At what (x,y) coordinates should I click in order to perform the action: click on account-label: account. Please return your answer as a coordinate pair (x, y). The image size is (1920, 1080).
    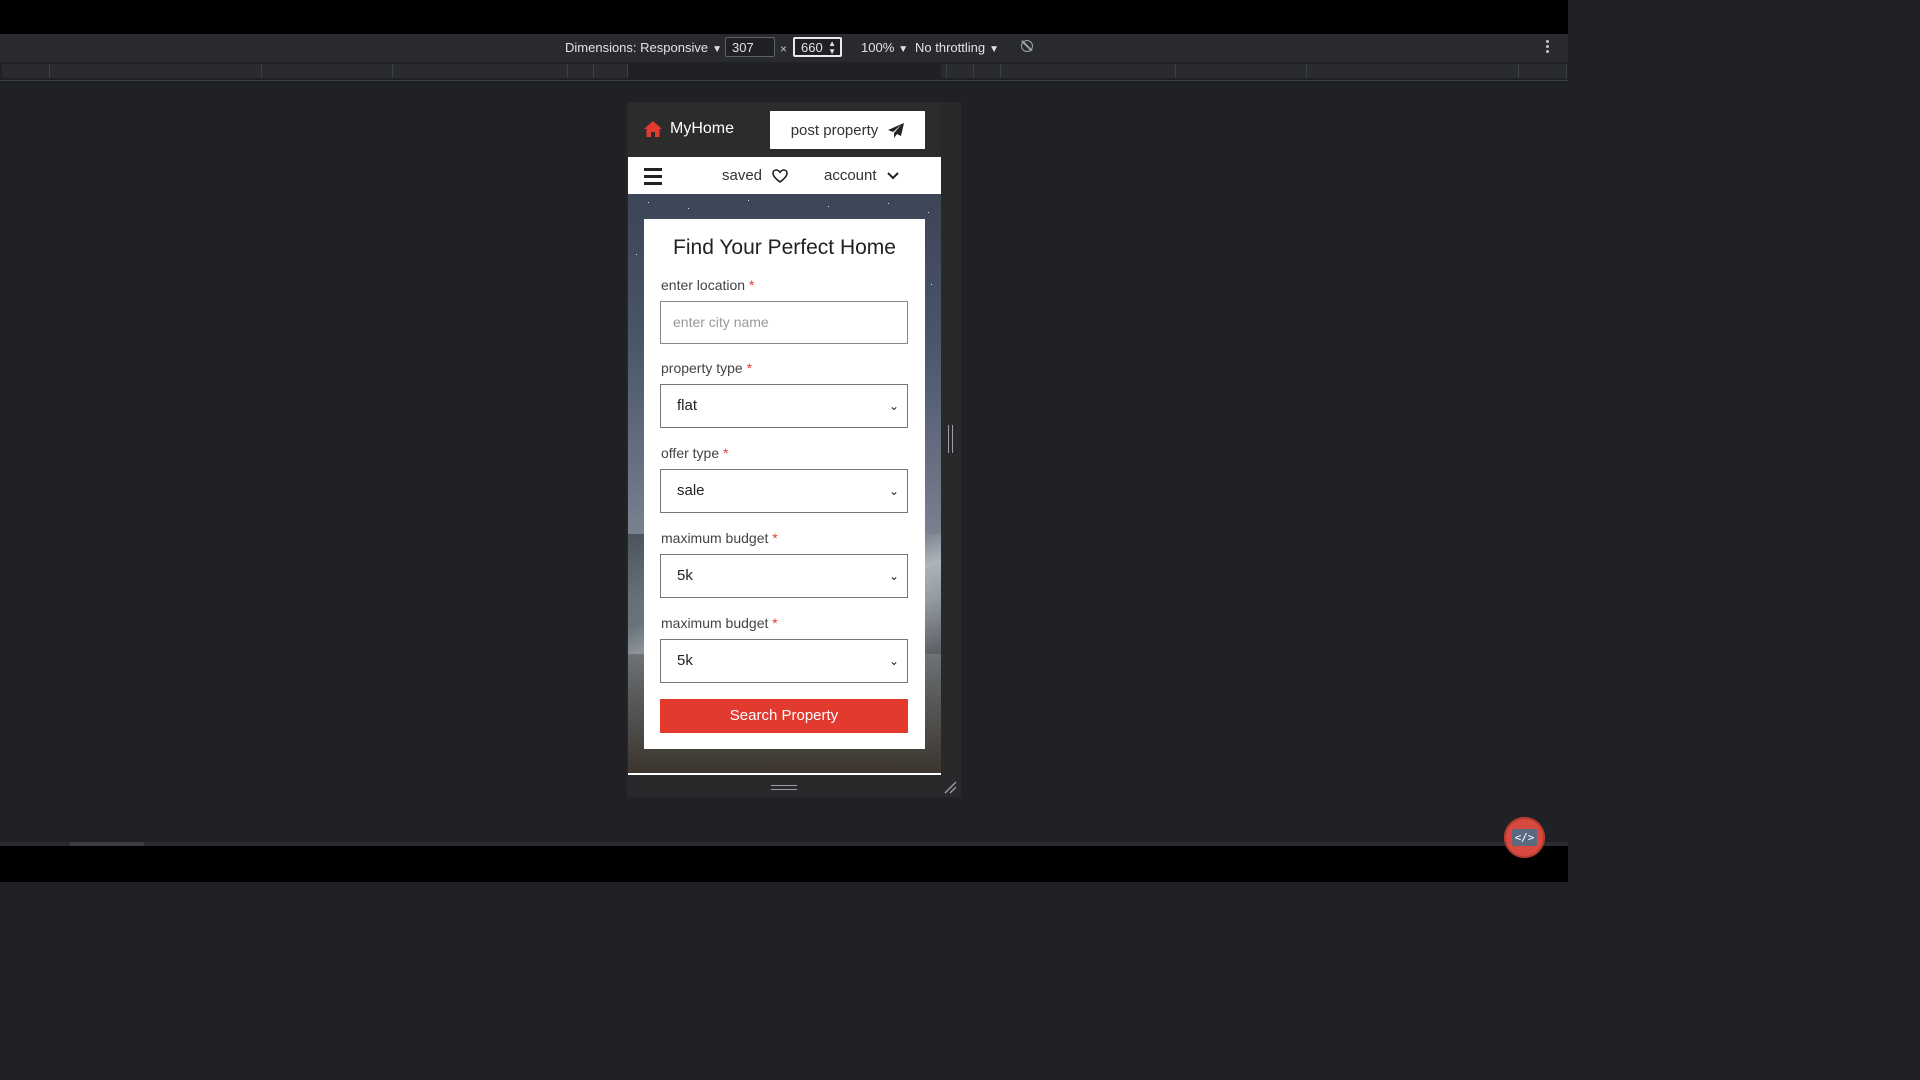
    Looking at the image, I should click on (850, 175).